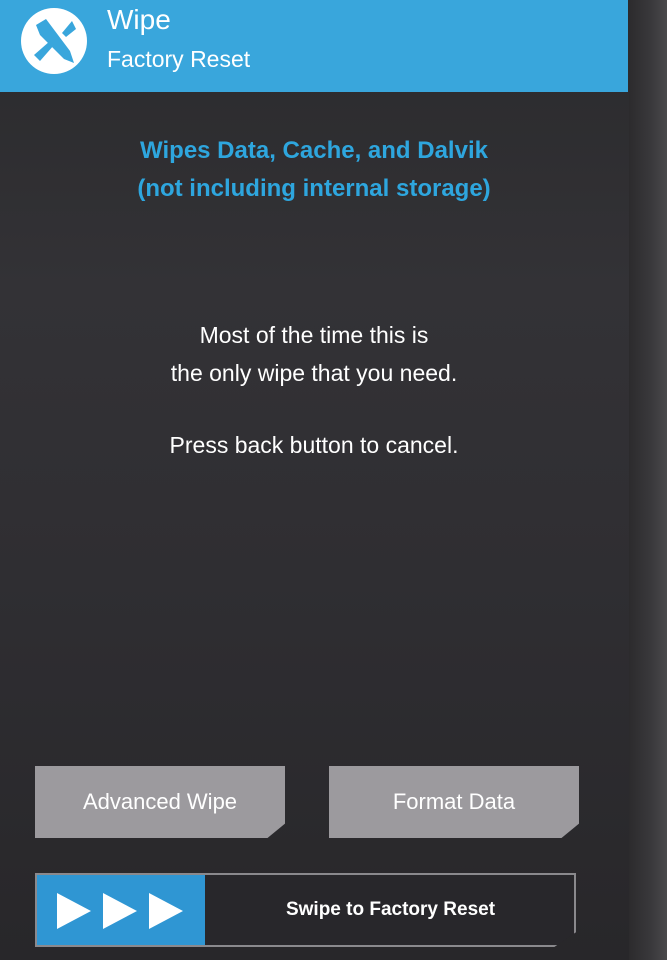 The image size is (667, 960). I want to click on advanced-wipe-button: Advanced Wipe, so click(160, 802).